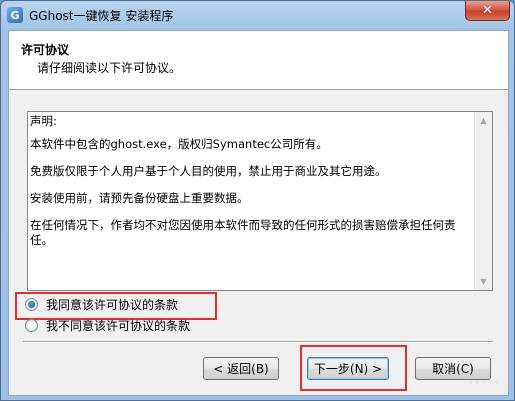 This screenshot has width=515, height=401. I want to click on license-paragraph: 安装使用前，请预先备份硬盘上重要数据。, so click(139, 198).